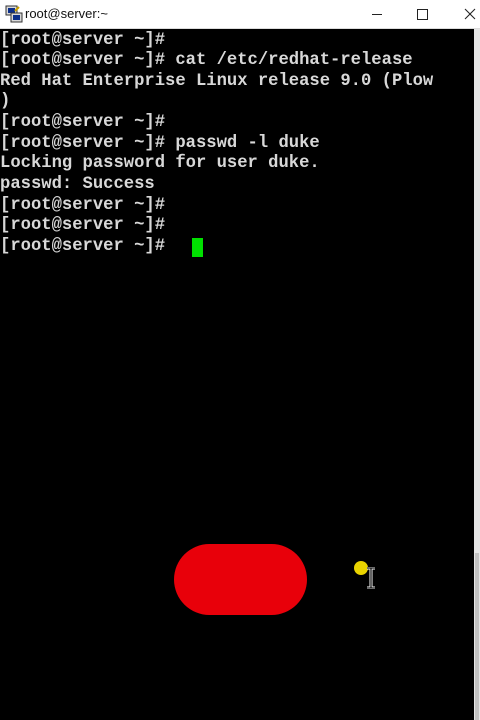  I want to click on terminal-line: [root@server ~]# passwd -l duke, so click(160, 143).